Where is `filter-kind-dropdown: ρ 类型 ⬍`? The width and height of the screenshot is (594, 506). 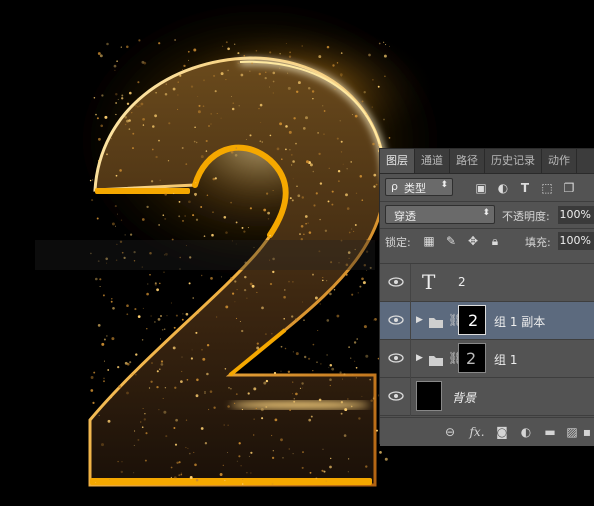
filter-kind-dropdown: ρ 类型 ⬍ is located at coordinates (419, 187).